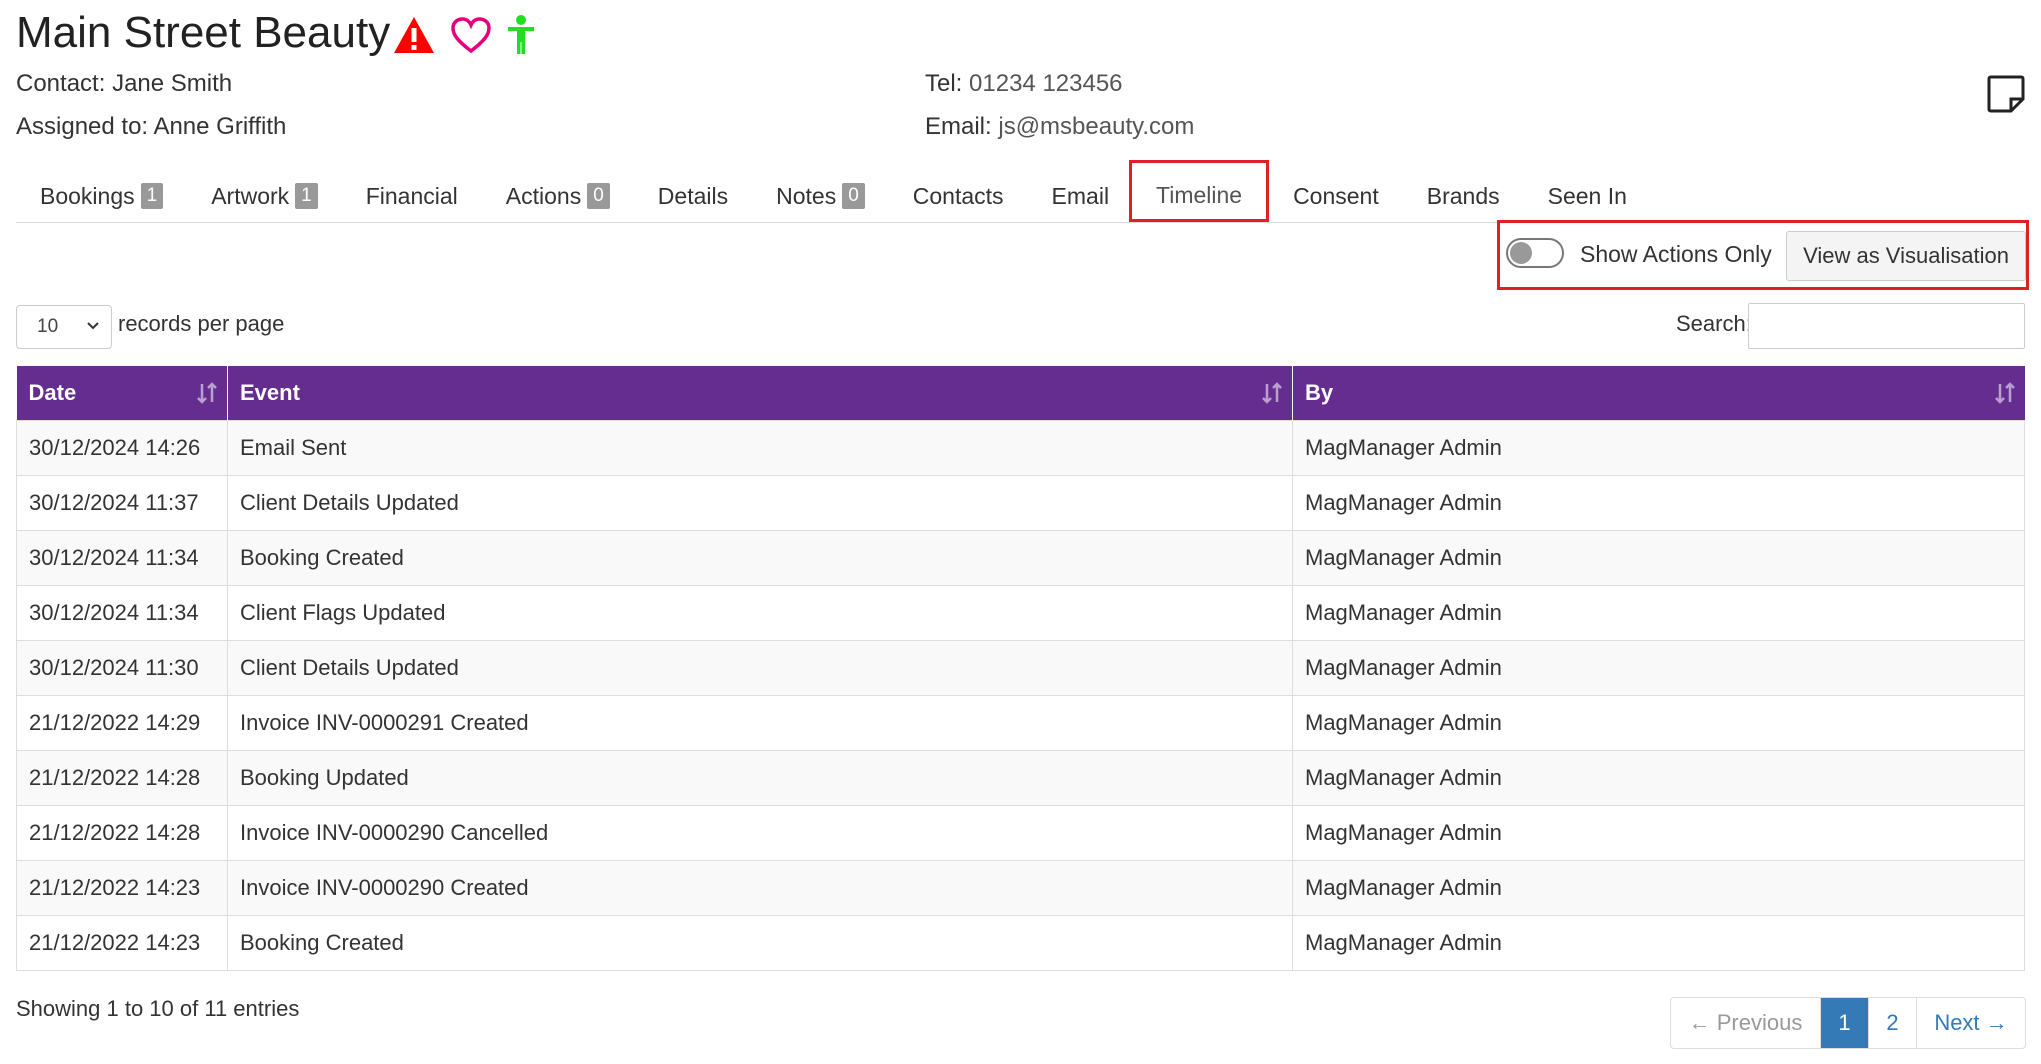  I want to click on sticky-note-icon, so click(2006, 96).